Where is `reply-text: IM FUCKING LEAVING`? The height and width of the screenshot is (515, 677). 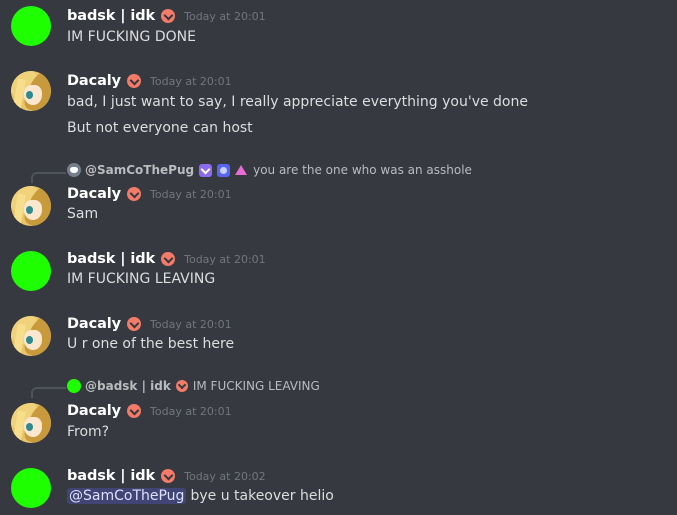
reply-text: IM FUCKING LEAVING is located at coordinates (256, 386).